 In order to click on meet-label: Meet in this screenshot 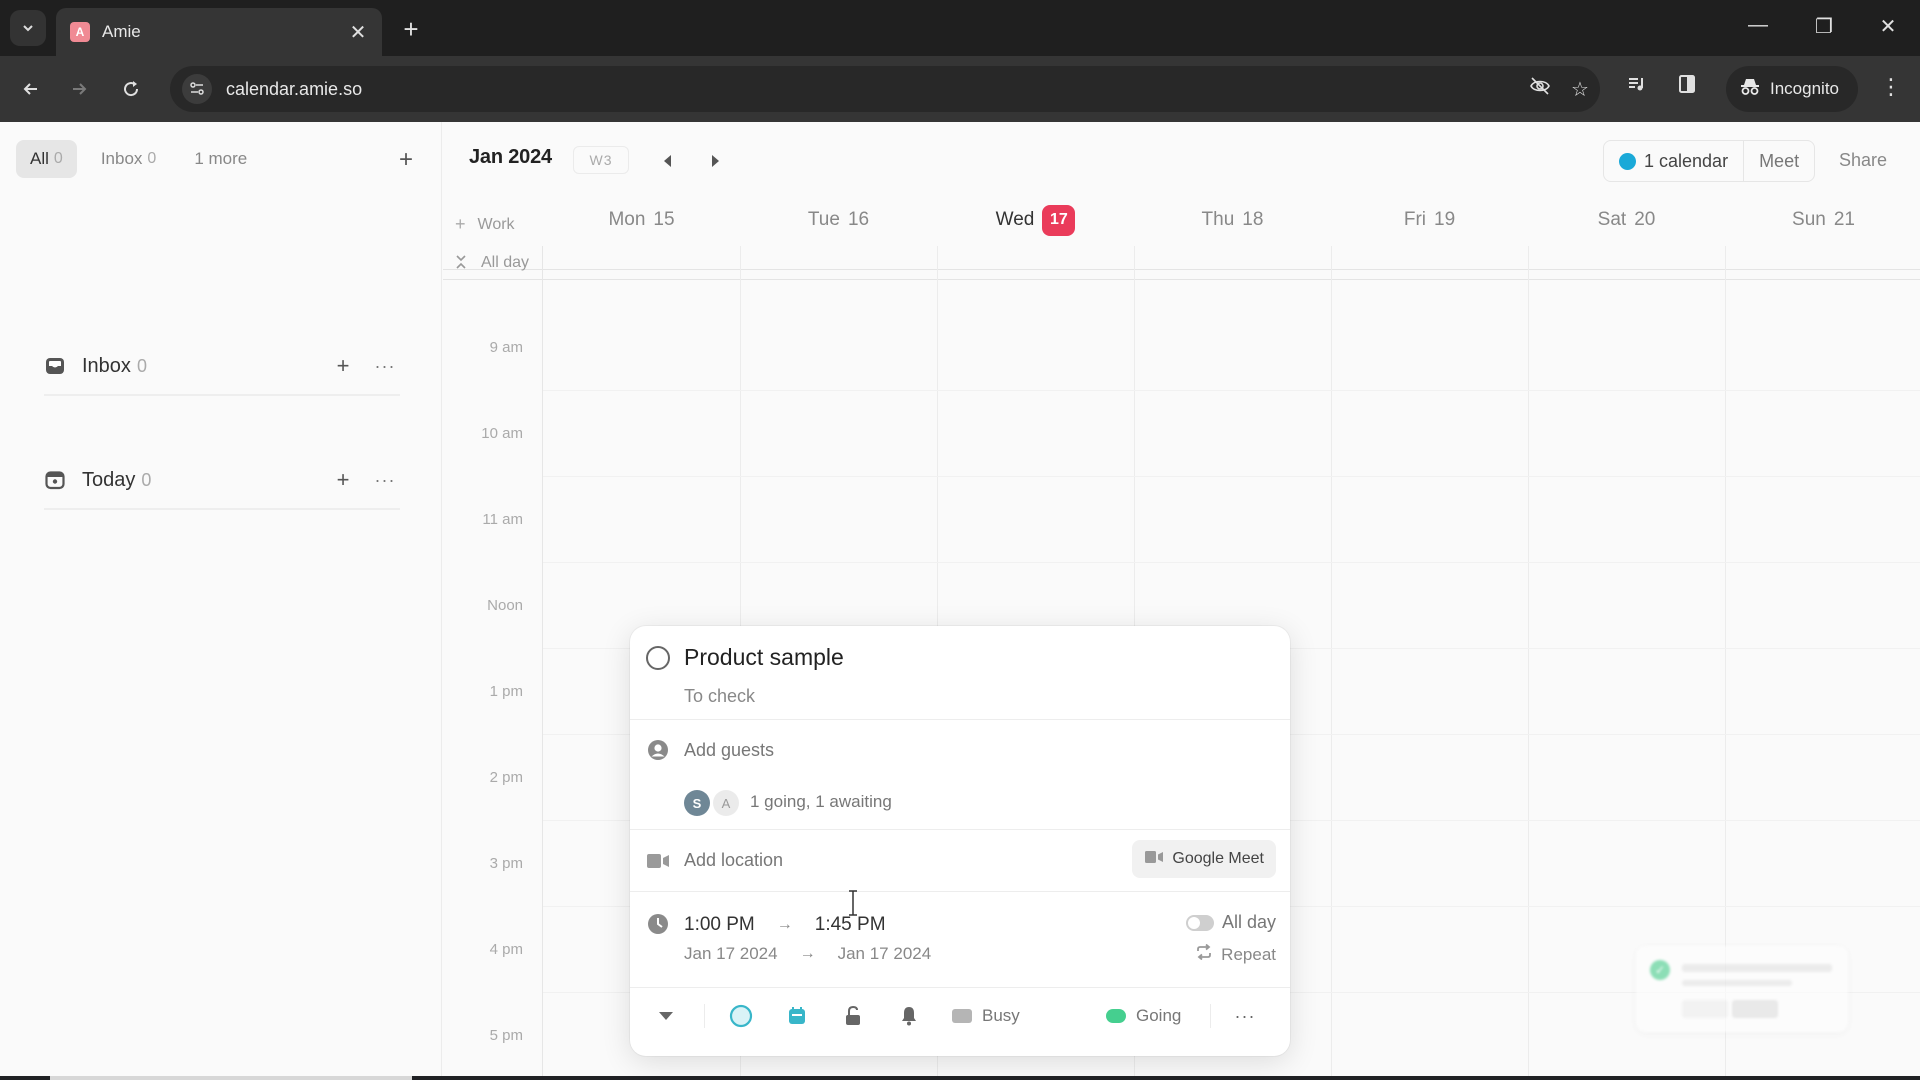, I will do `click(1779, 160)`.